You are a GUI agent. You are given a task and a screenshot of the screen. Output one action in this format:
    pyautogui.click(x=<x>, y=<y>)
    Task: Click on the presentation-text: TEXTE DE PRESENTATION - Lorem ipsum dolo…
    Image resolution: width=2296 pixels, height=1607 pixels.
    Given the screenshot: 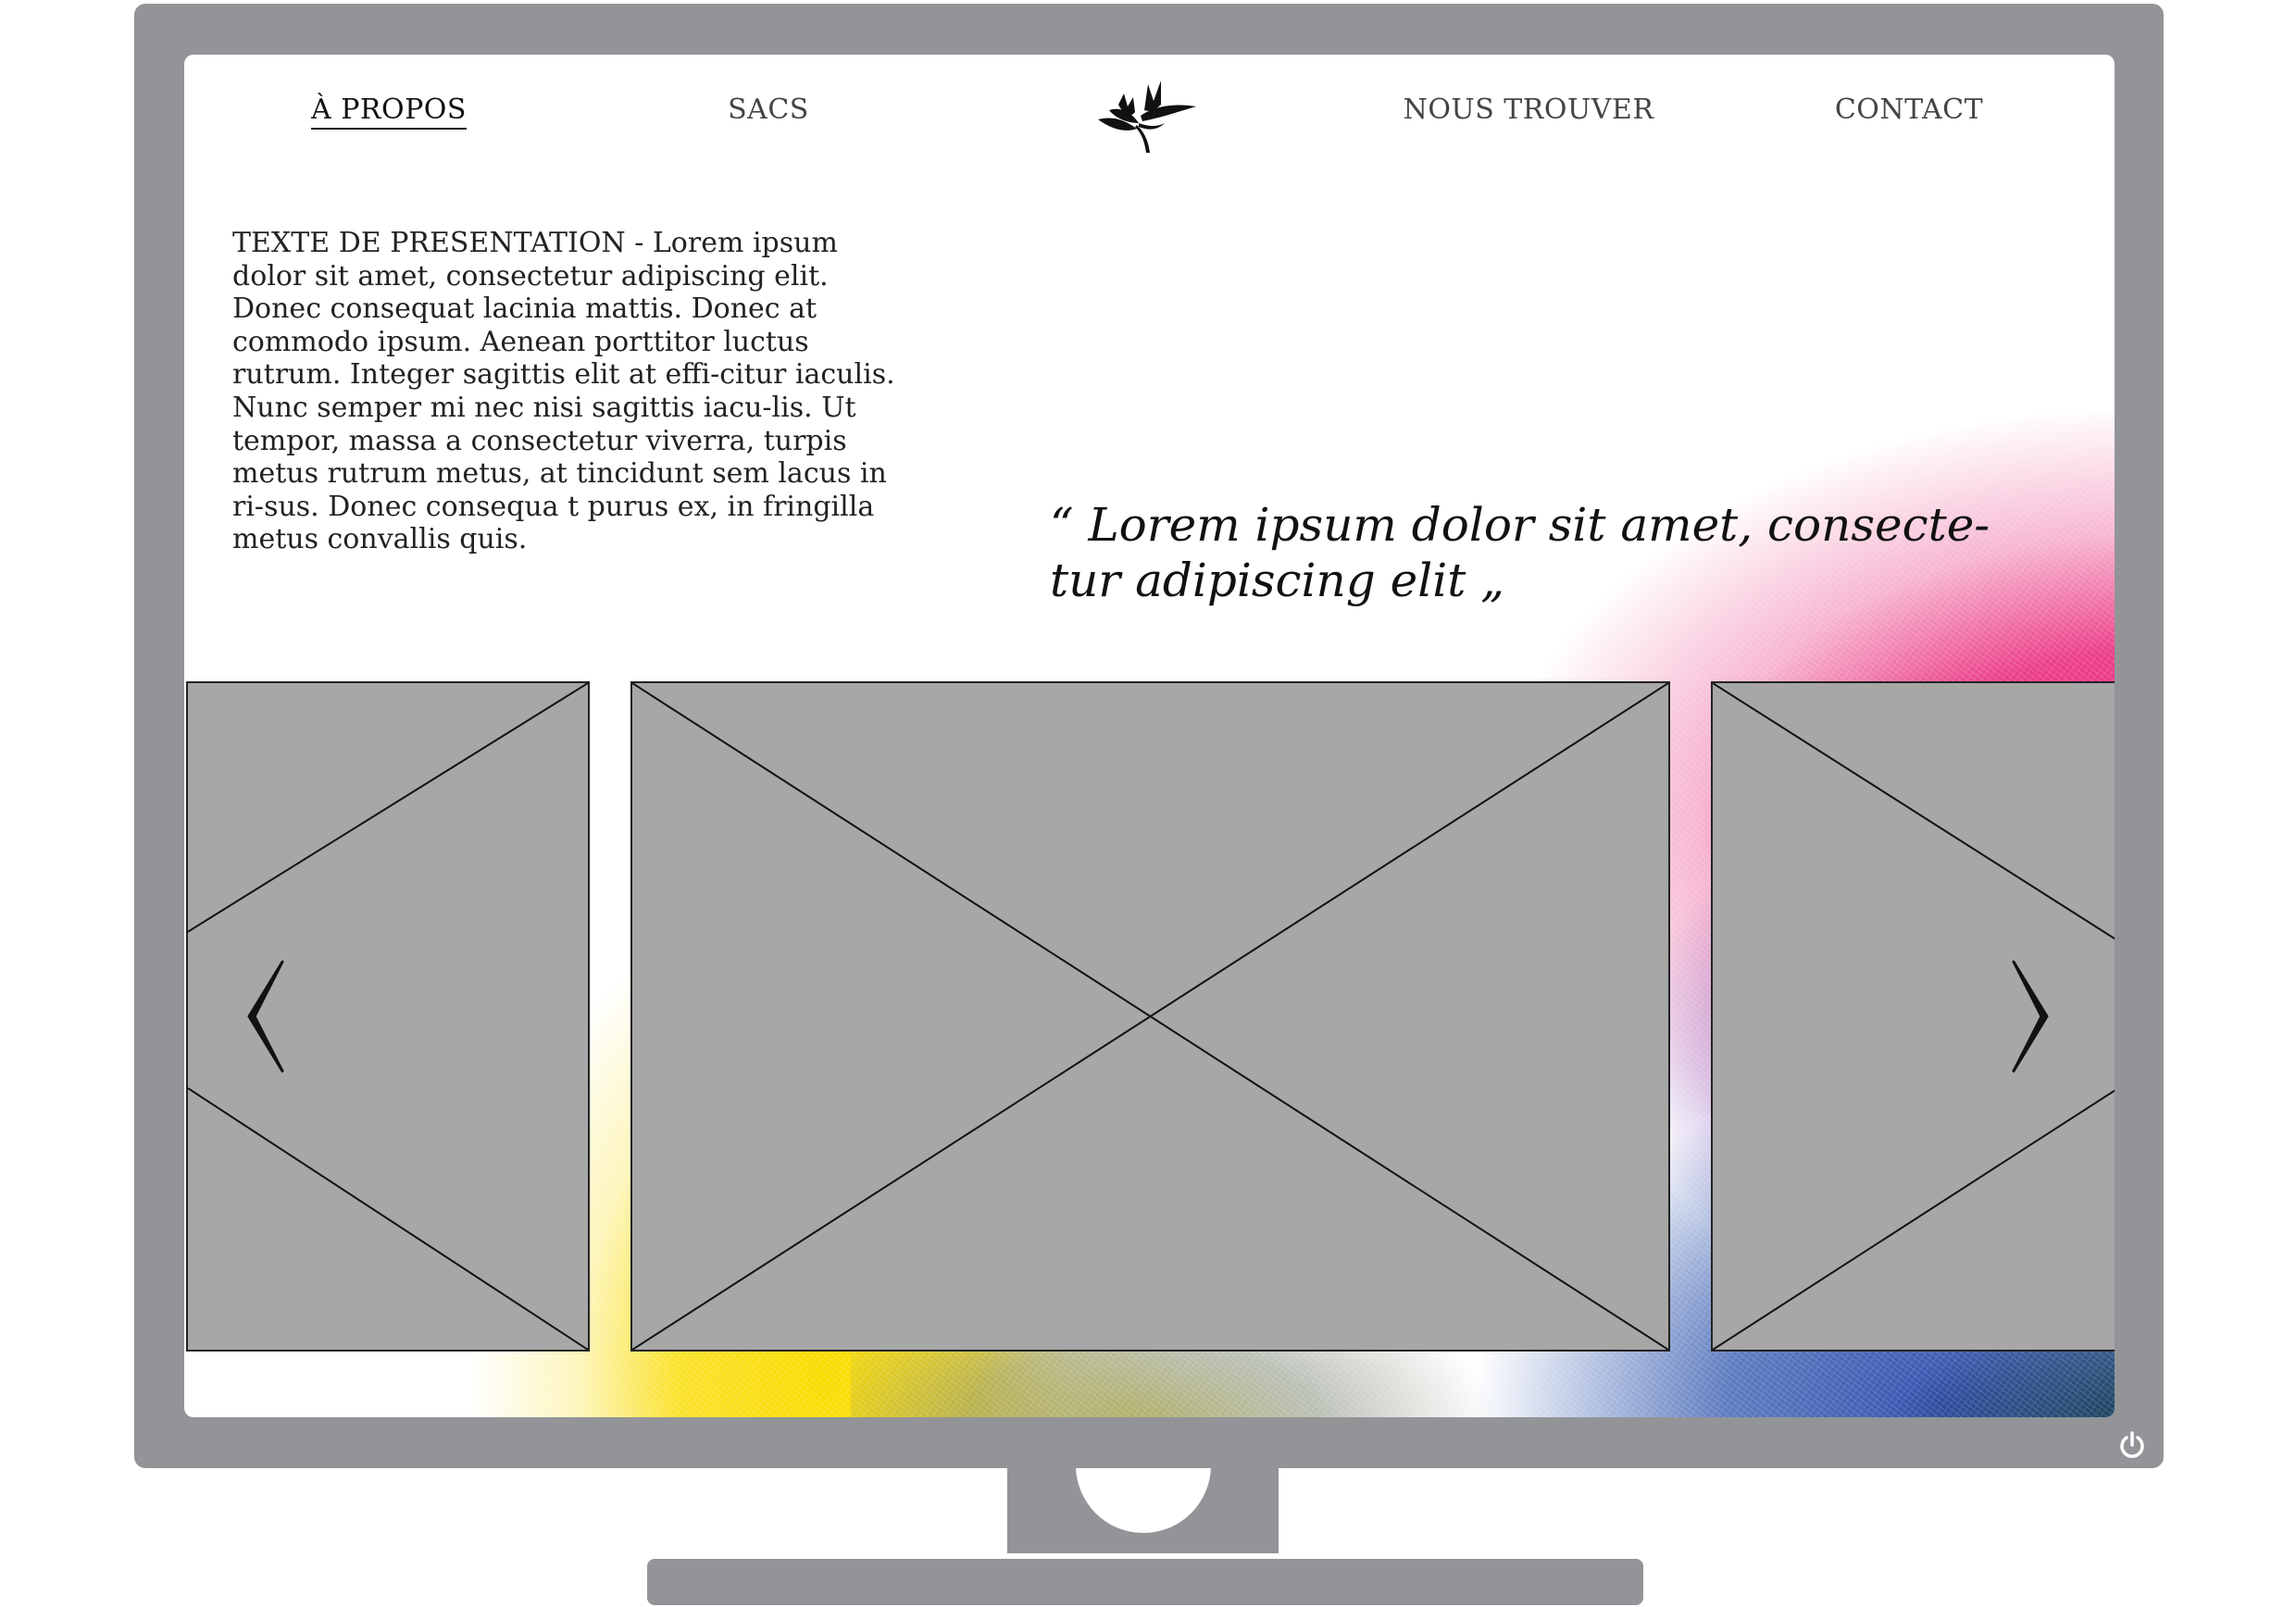 What is the action you would take?
    pyautogui.click(x=563, y=391)
    